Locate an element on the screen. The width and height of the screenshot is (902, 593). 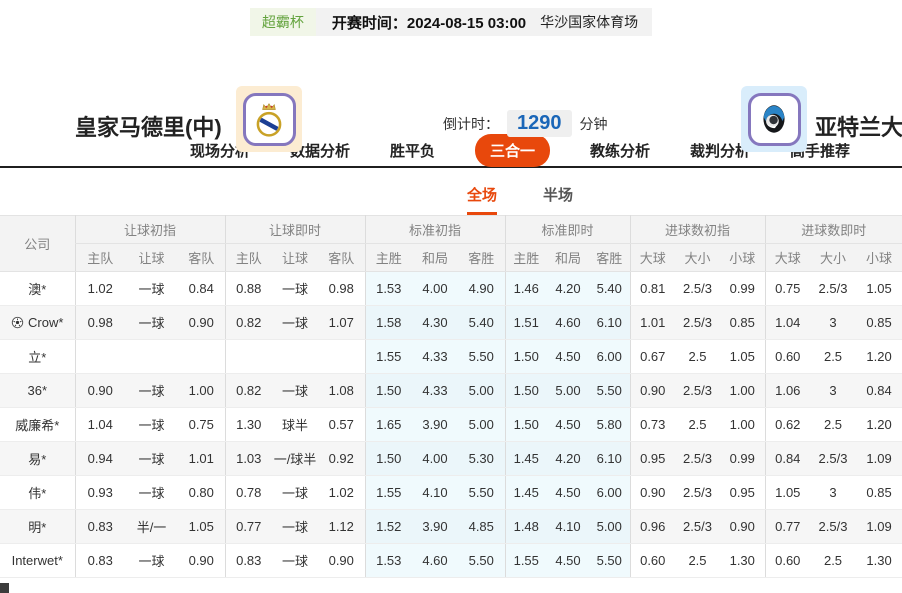
sub-header-goals_live-0: 大球 is located at coordinates (787, 257).